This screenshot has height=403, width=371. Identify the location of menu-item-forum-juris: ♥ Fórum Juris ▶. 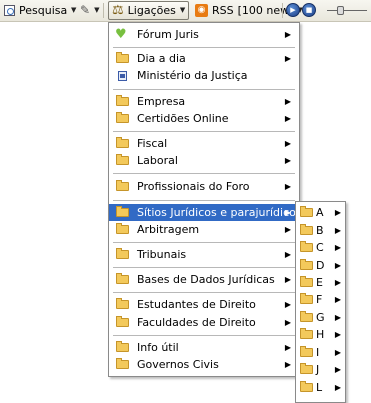
(204, 34).